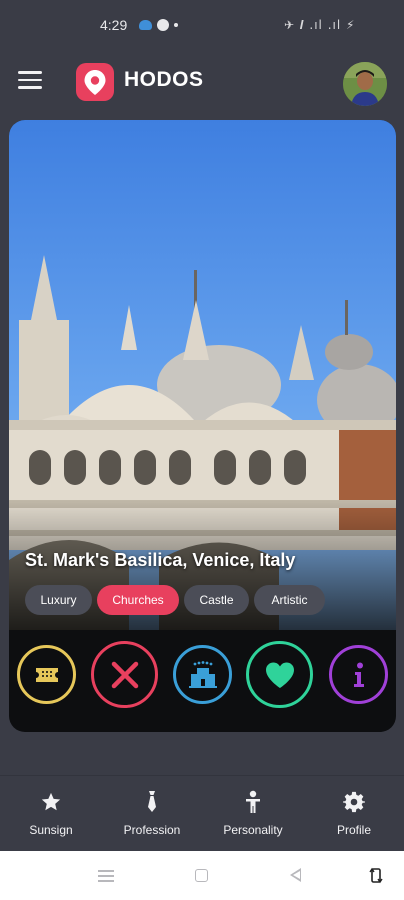 The width and height of the screenshot is (404, 900). I want to click on home-icon, so click(201, 875).